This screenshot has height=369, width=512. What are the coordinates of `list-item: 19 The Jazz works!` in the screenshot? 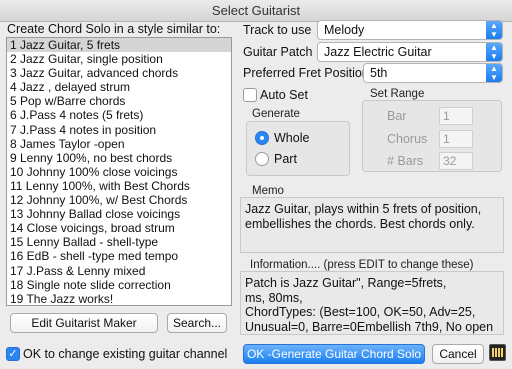 It's located at (119, 298).